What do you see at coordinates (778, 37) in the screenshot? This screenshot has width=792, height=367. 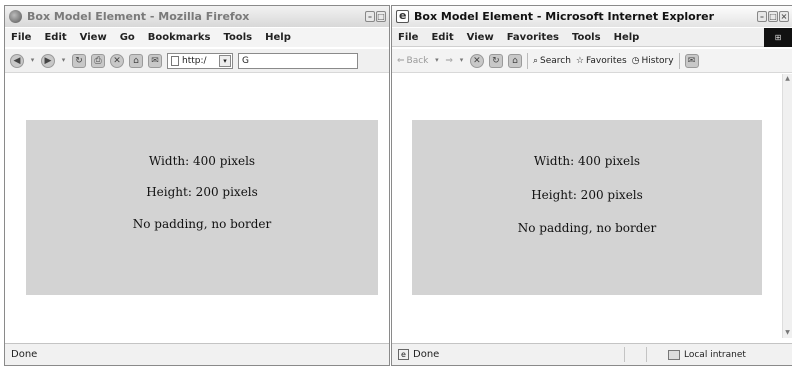 I see `windows-flag-icon: ⊞` at bounding box center [778, 37].